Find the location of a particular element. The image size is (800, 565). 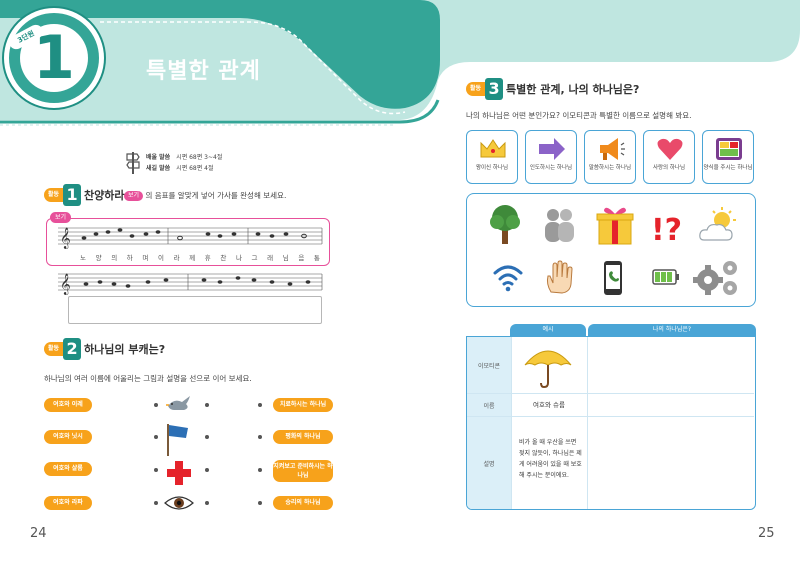

match-right-item: 지켜보고 준비하시는 하나님 is located at coordinates (303, 471).